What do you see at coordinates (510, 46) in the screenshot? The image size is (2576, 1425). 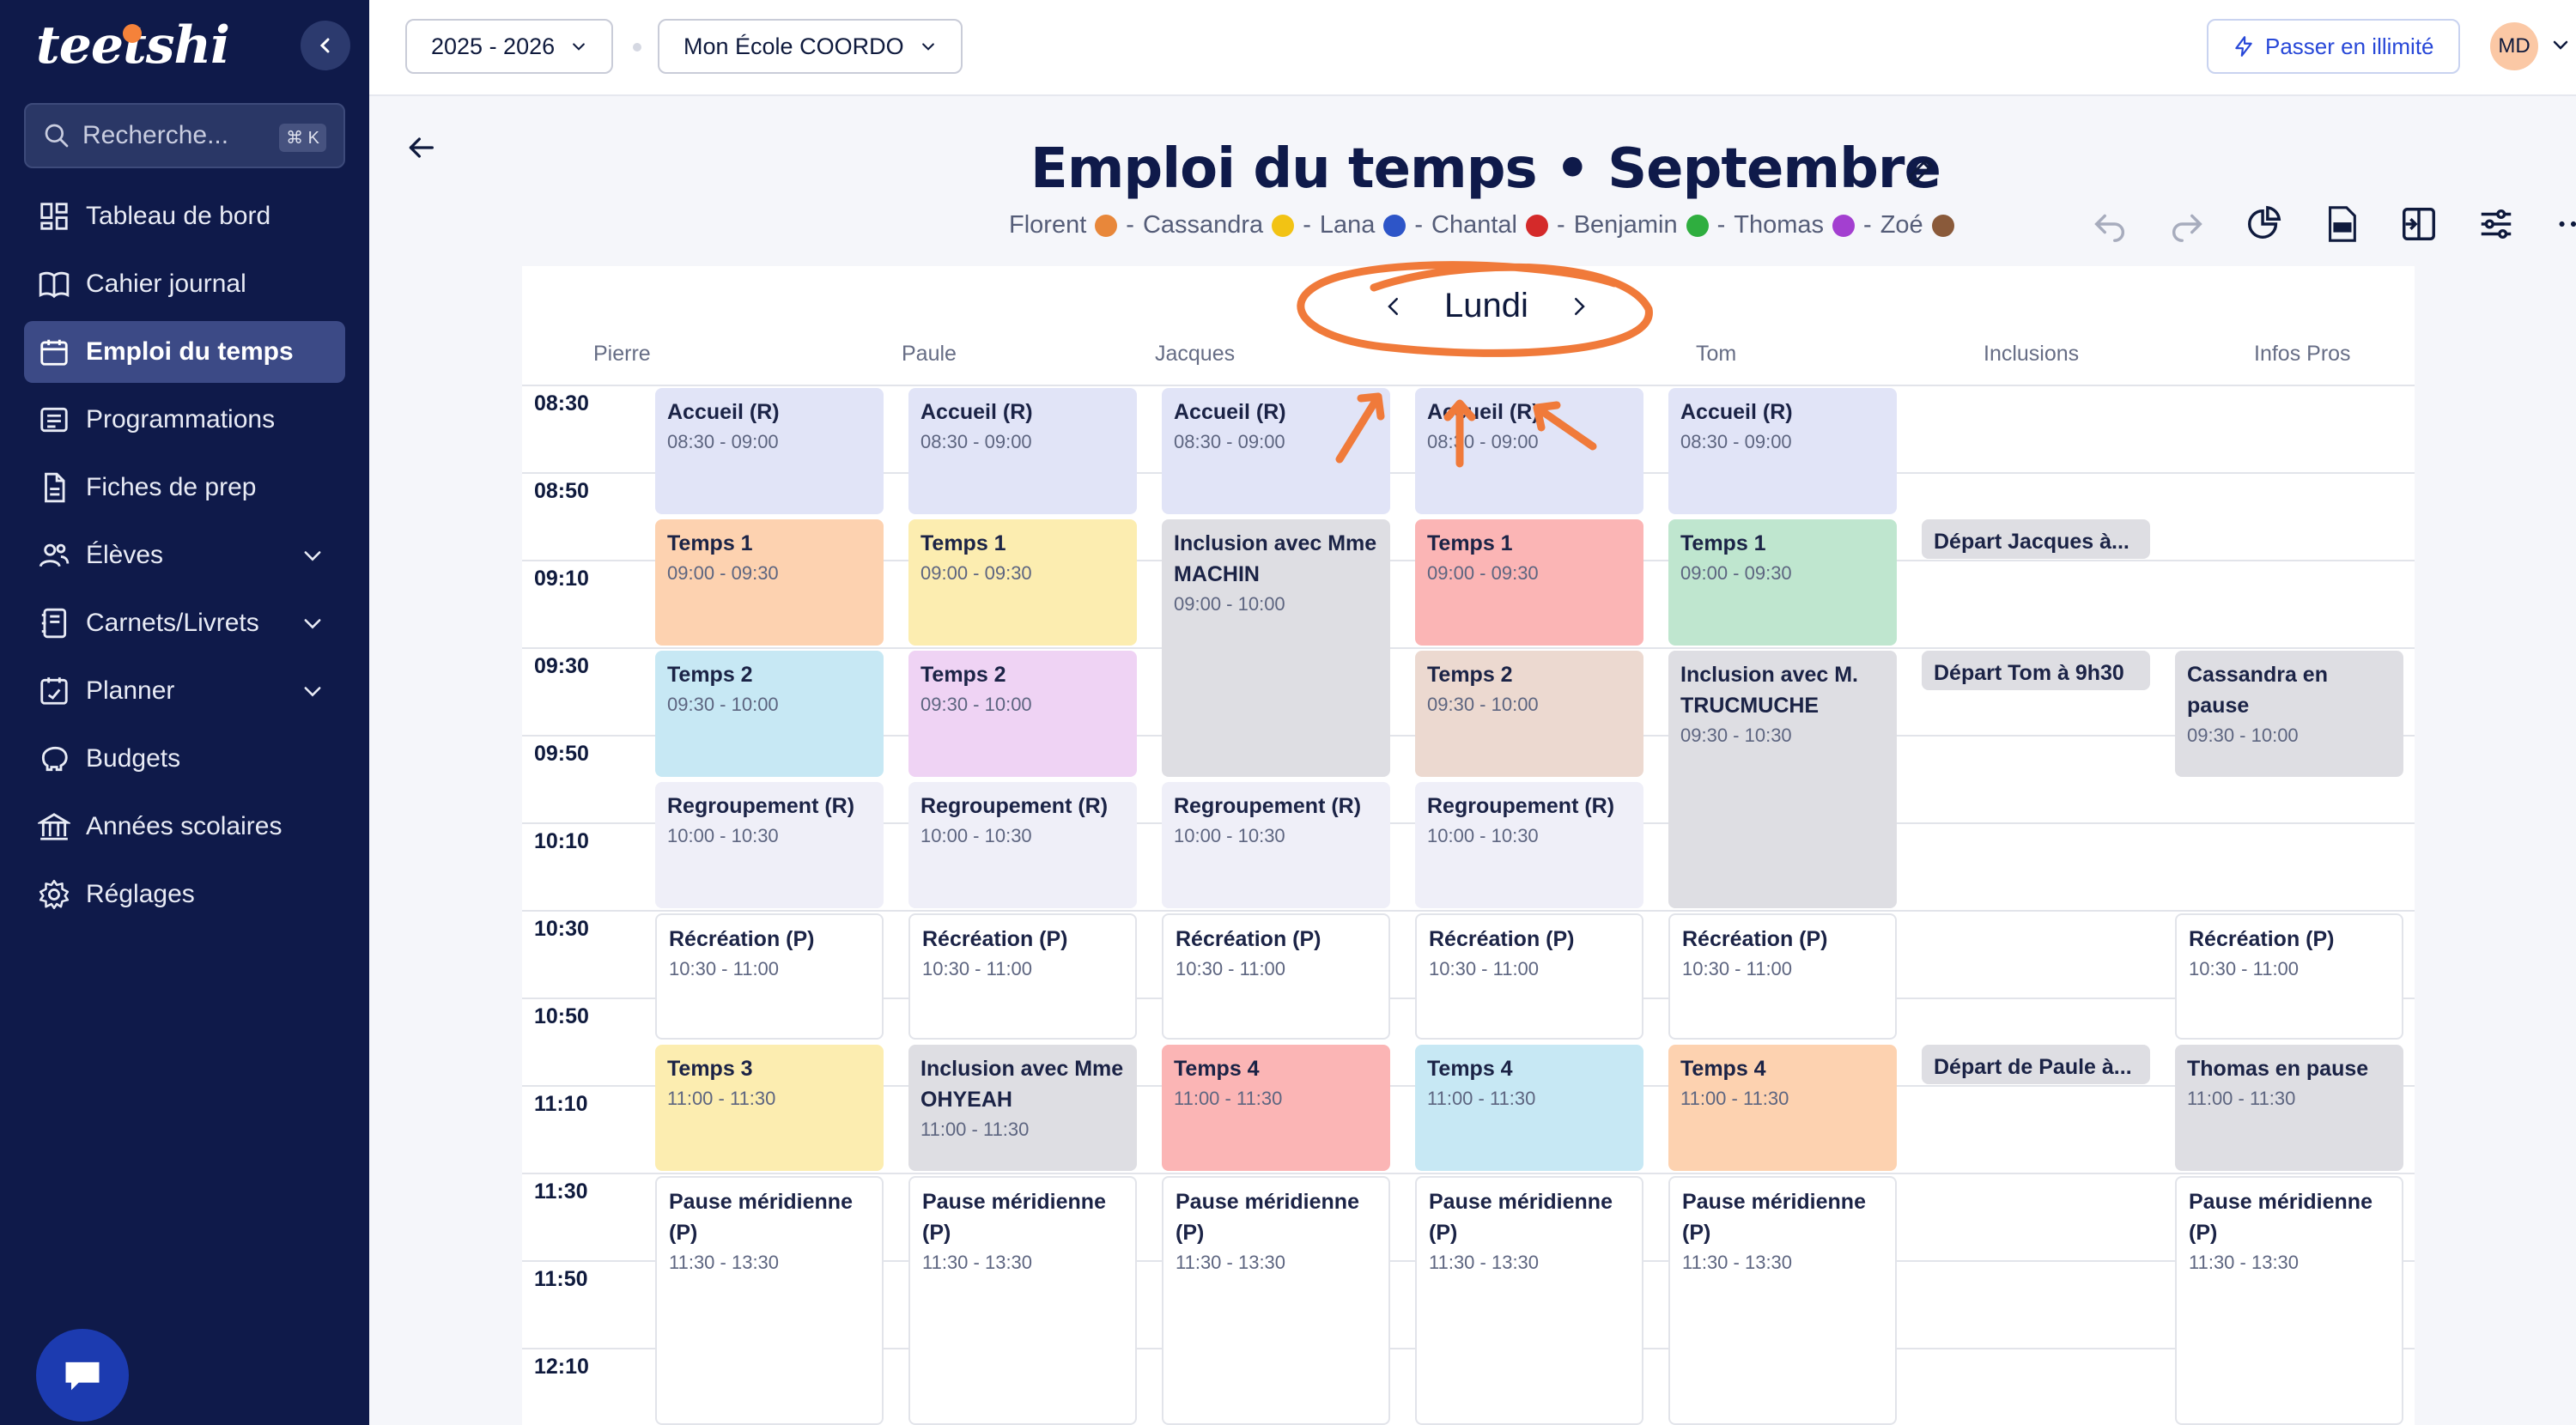 I see `year-select: 2025 - 2026` at bounding box center [510, 46].